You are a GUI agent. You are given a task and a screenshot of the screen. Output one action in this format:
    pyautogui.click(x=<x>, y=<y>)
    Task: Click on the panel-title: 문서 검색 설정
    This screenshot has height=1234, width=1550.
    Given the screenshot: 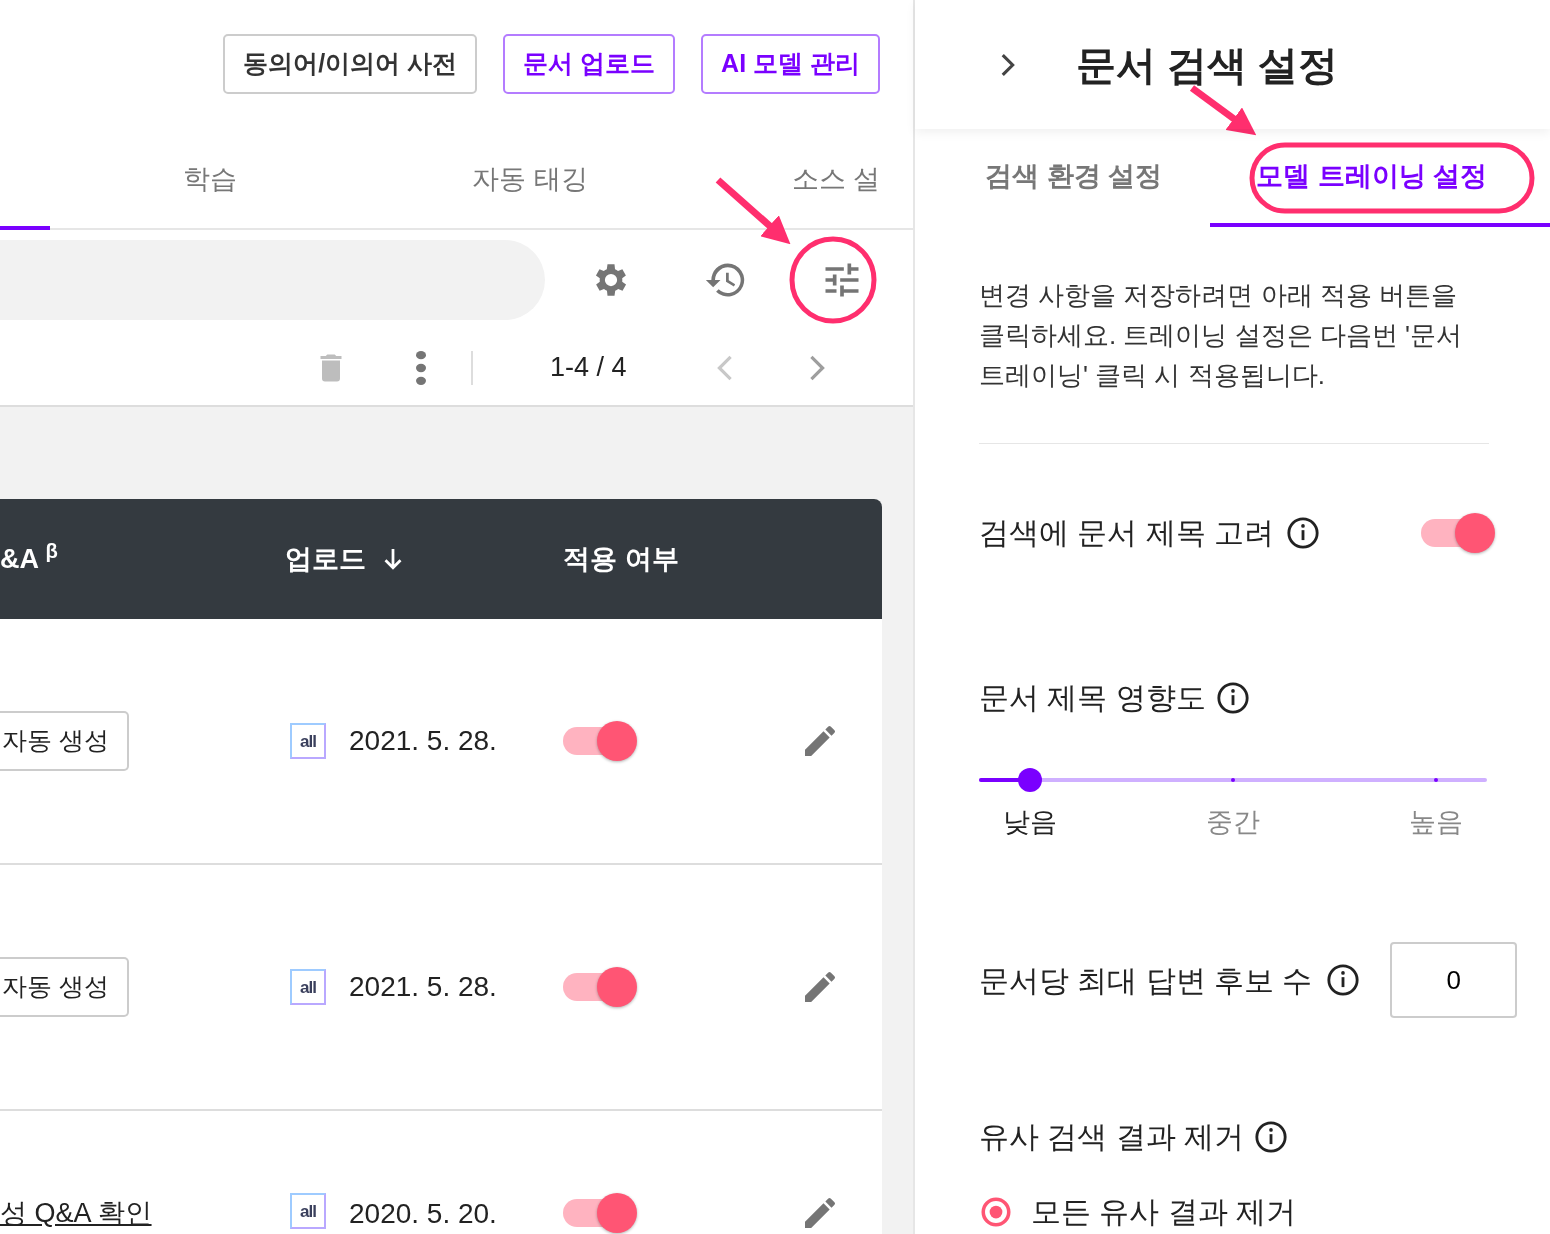 What is the action you would take?
    pyautogui.click(x=1207, y=65)
    